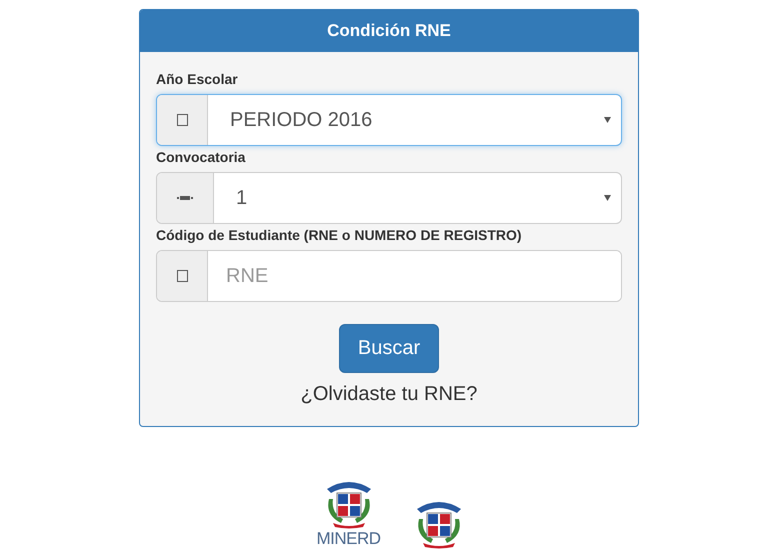  I want to click on input-field: RNE, so click(389, 276).